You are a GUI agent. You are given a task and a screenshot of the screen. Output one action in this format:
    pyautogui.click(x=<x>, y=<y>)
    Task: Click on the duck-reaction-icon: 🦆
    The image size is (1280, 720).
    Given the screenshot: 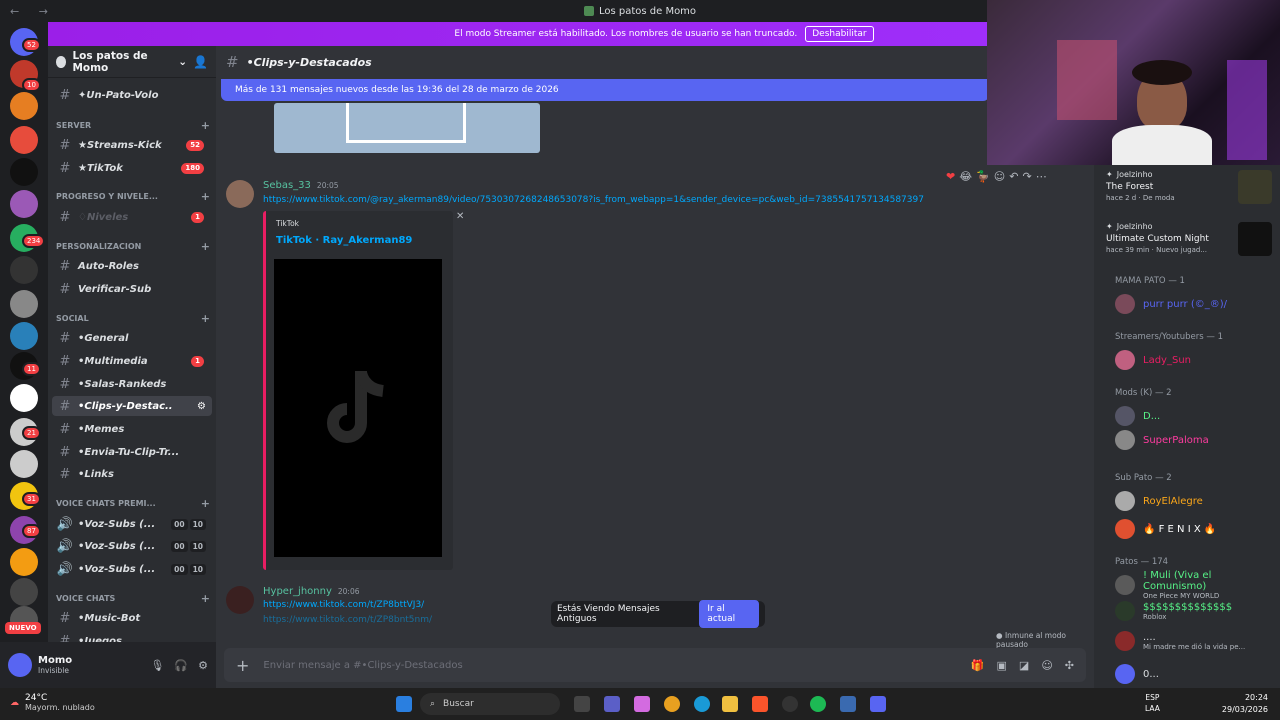 What is the action you would take?
    pyautogui.click(x=983, y=176)
    